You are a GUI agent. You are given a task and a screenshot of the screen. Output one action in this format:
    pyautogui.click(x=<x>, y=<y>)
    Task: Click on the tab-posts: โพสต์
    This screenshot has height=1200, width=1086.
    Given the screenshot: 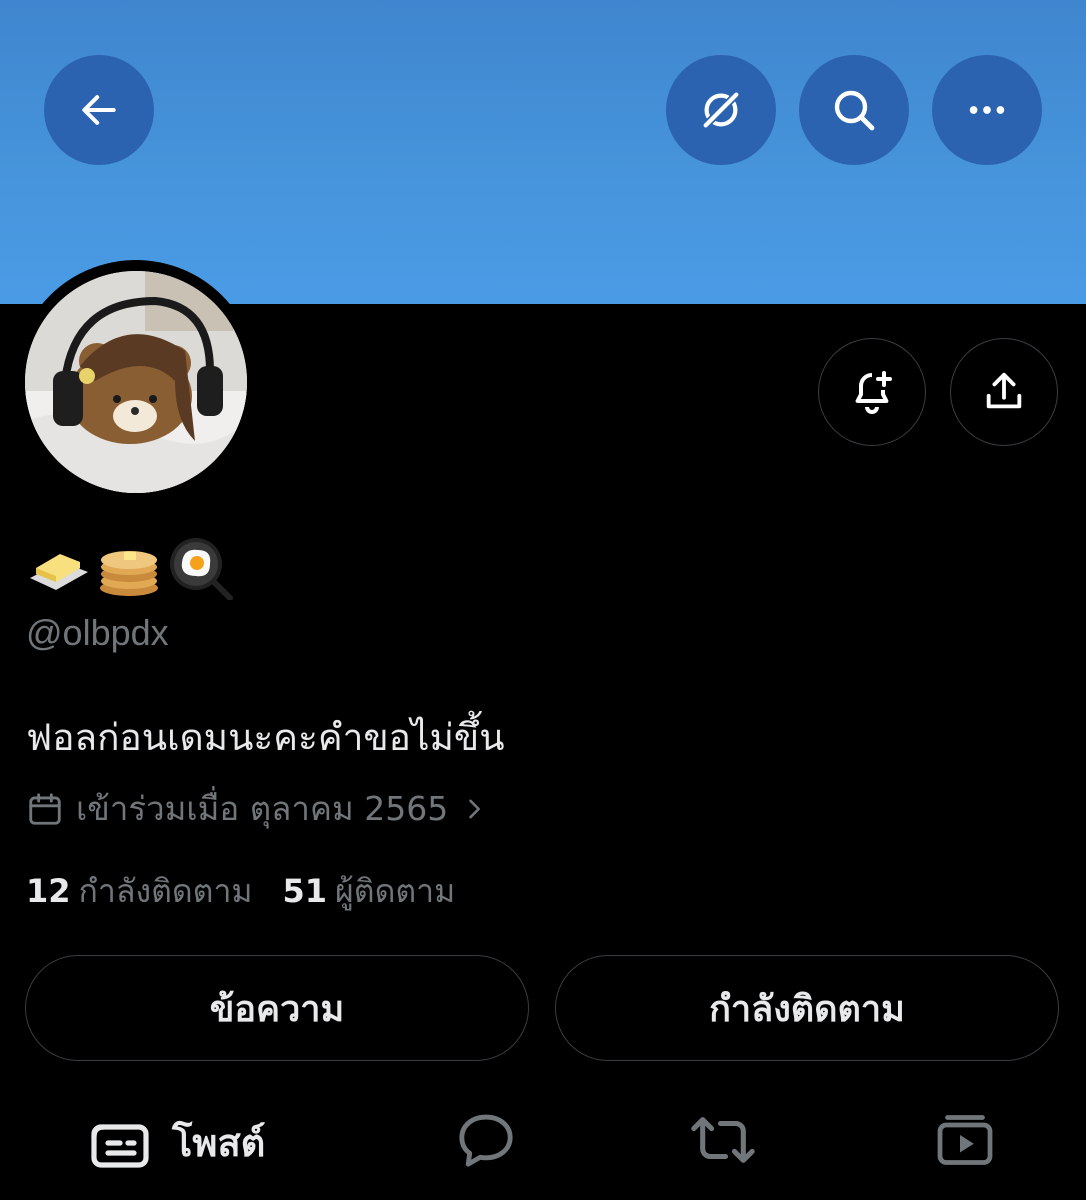 What is the action you would take?
    pyautogui.click(x=177, y=1142)
    